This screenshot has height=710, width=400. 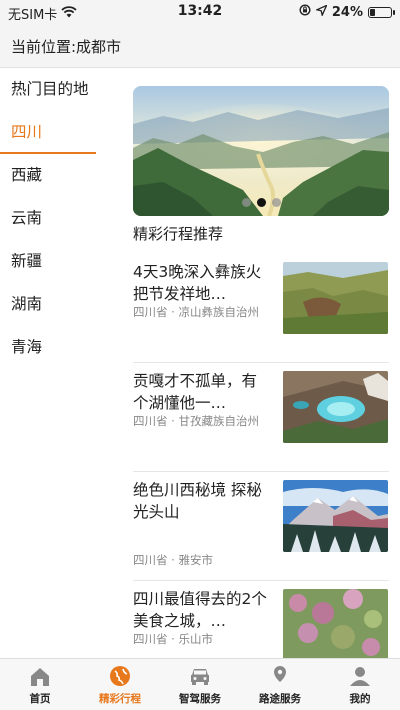 I want to click on carousel-dot-active, so click(x=261, y=202).